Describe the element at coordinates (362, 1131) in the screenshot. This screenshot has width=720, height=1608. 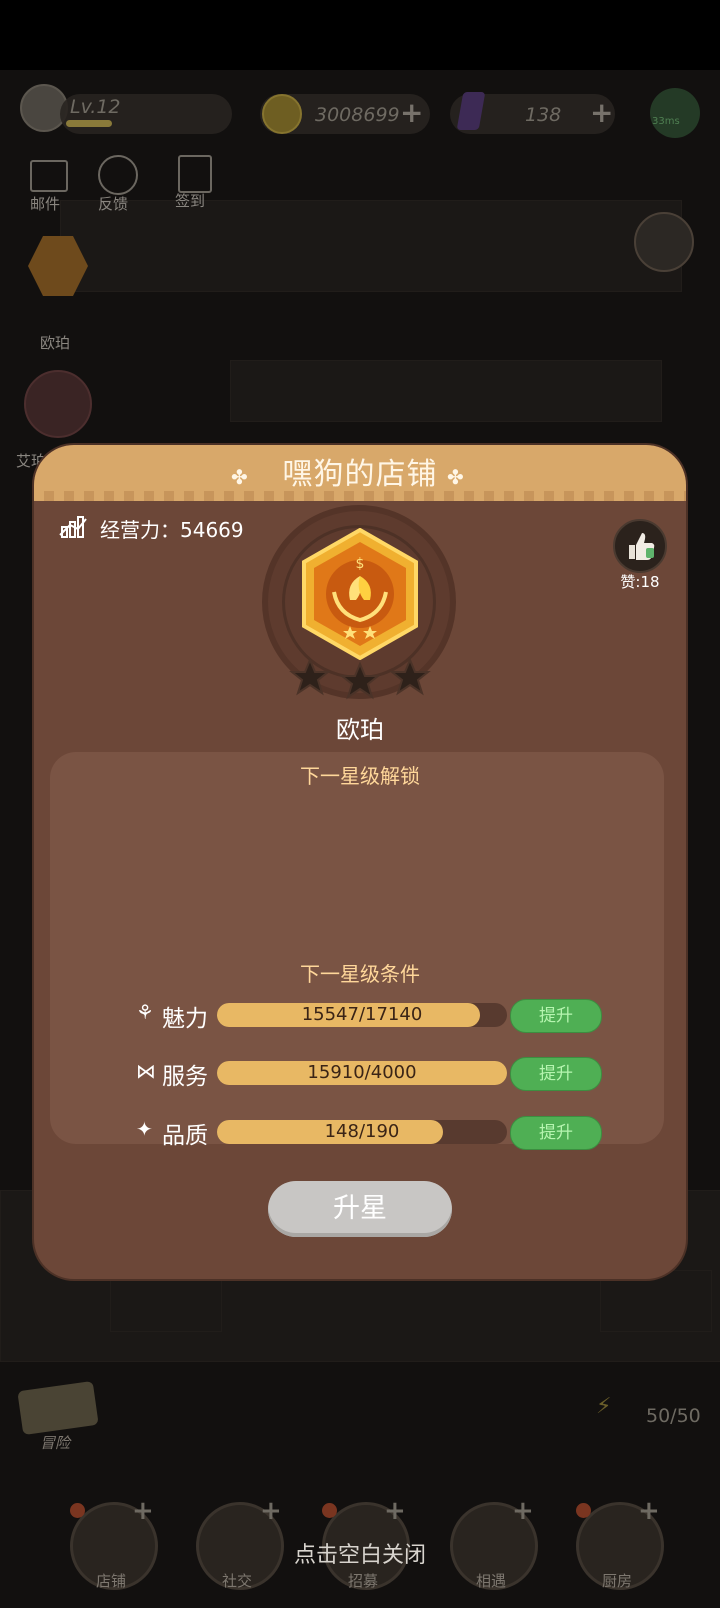
I see `progress-text: 148/190` at that location.